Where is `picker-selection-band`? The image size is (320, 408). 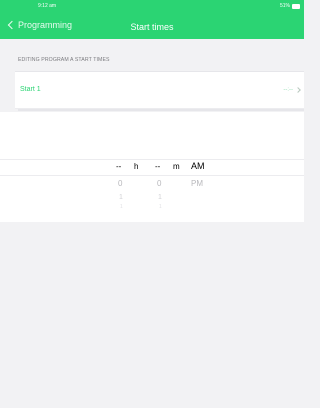
picker-selection-band is located at coordinates (152, 167).